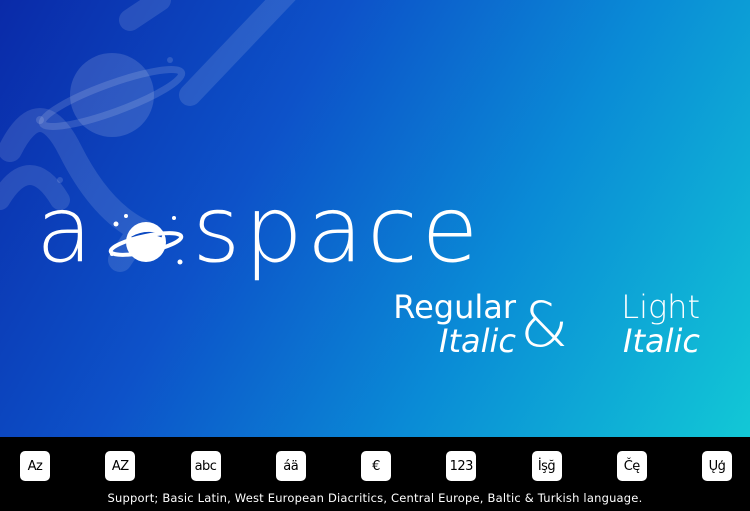  I want to click on glyph-sample: AZ, so click(120, 466).